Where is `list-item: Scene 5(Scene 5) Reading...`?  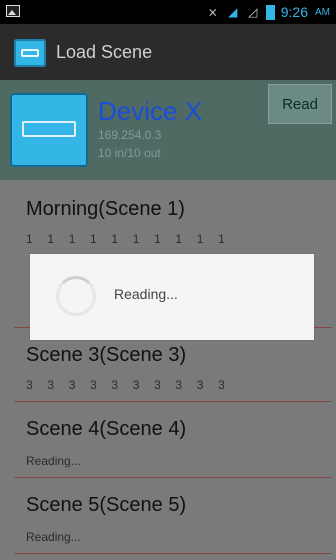 list-item: Scene 5(Scene 5) Reading... is located at coordinates (168, 515).